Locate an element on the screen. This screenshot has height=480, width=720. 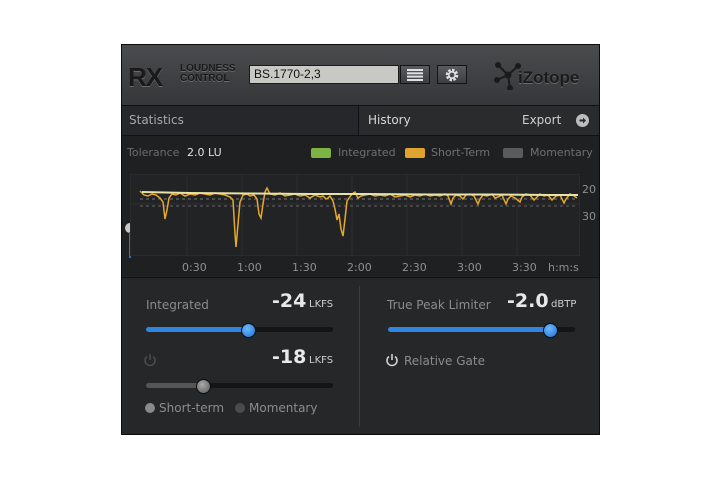
y-tick-label: 20 is located at coordinates (589, 189).